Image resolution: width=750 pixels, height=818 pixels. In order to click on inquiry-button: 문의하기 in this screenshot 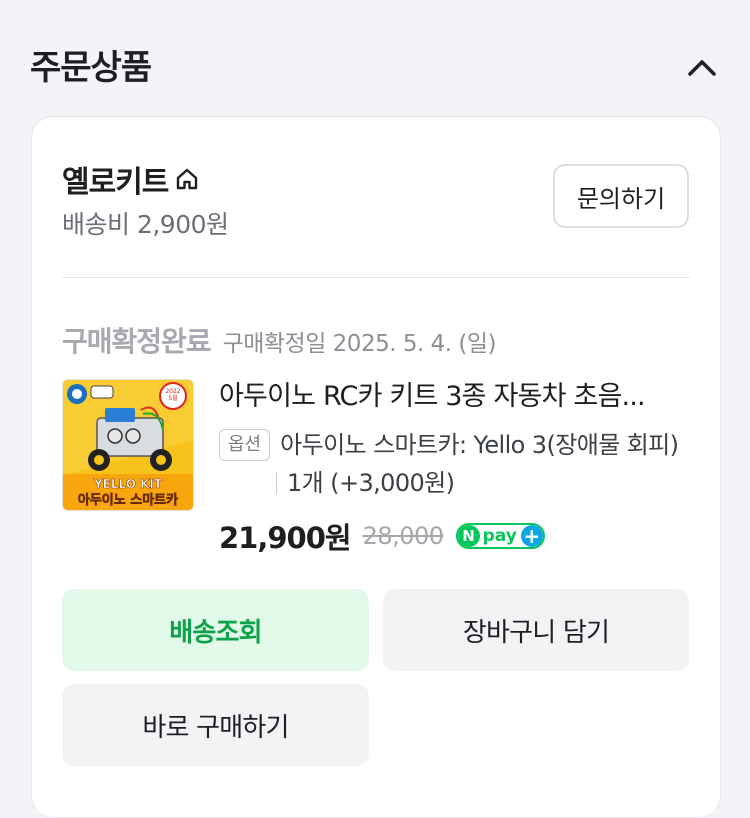, I will do `click(621, 196)`.